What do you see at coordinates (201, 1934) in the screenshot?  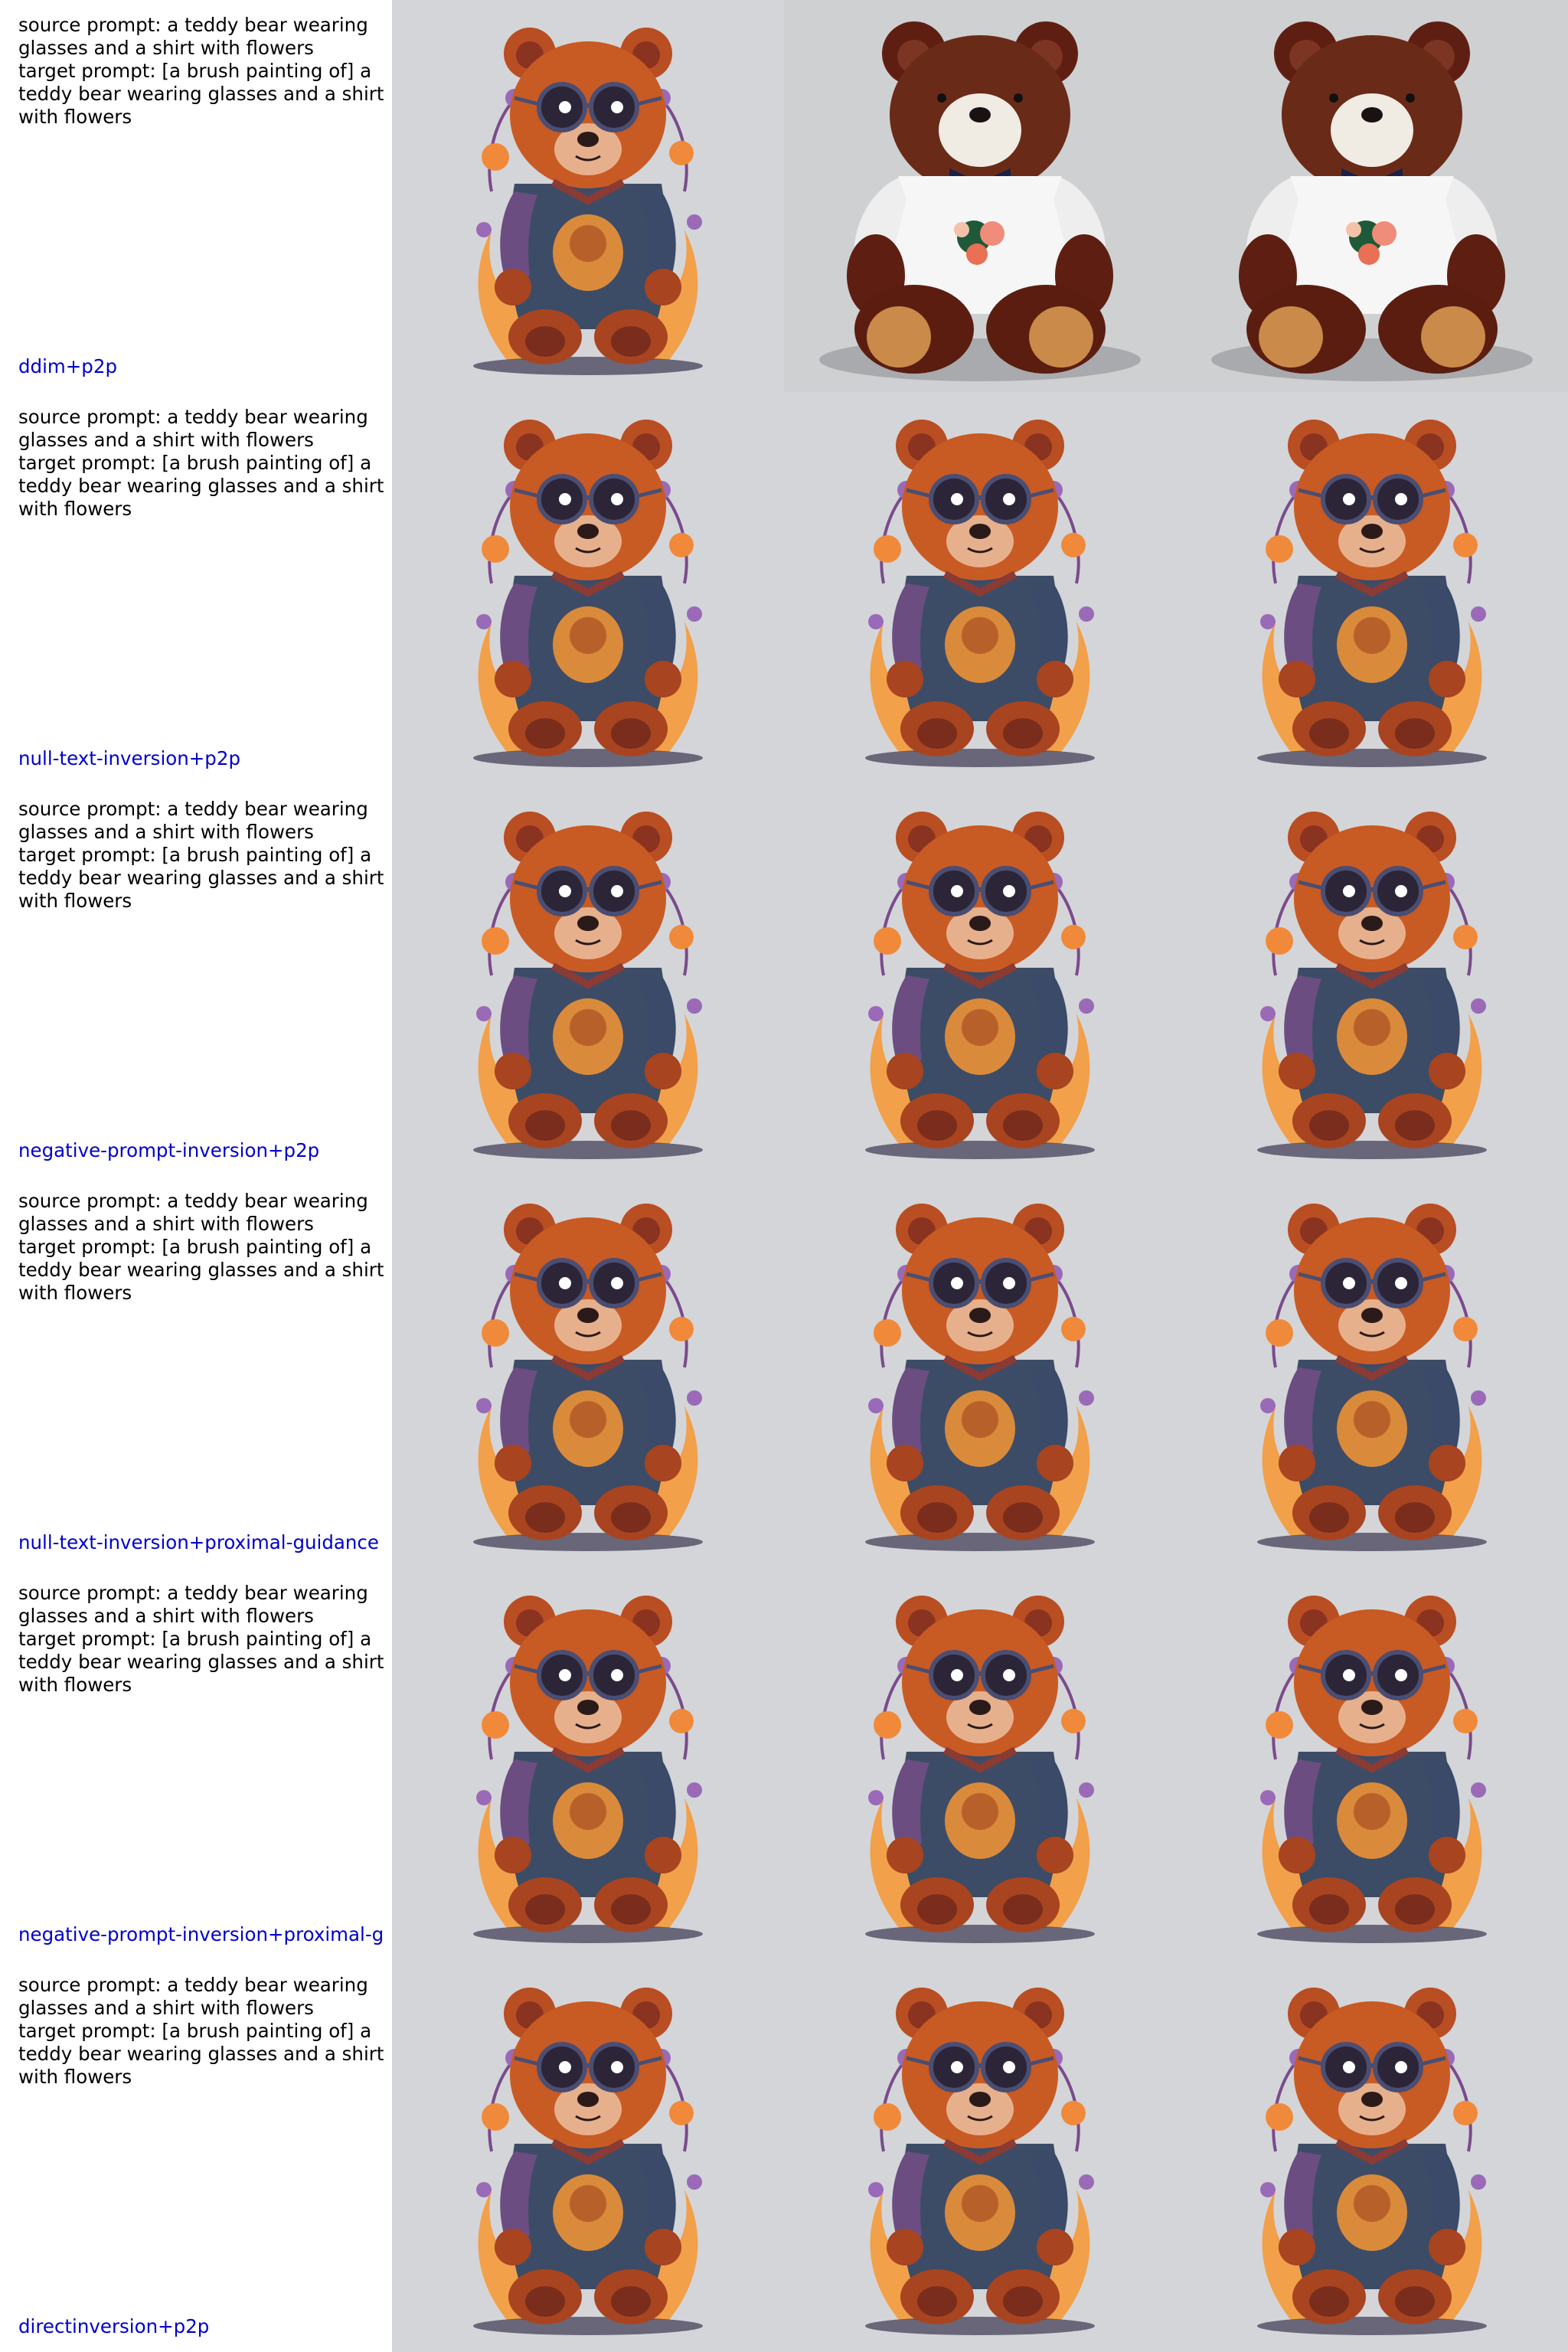 I see `method-label: negative-prompt-inversion+proximal-g` at bounding box center [201, 1934].